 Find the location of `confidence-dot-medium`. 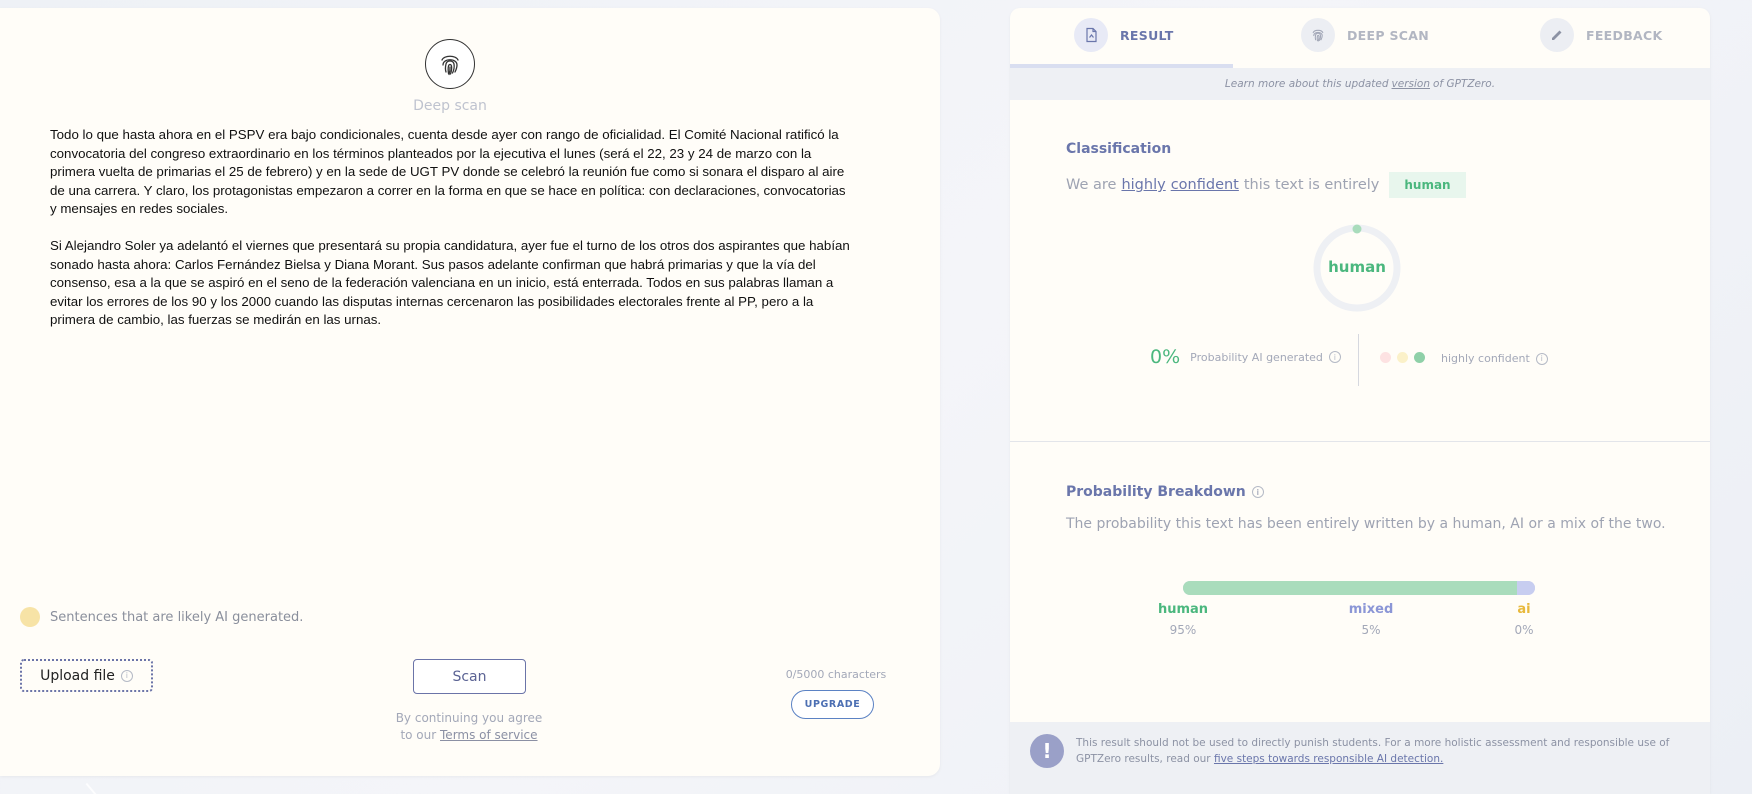

confidence-dot-medium is located at coordinates (1402, 357).